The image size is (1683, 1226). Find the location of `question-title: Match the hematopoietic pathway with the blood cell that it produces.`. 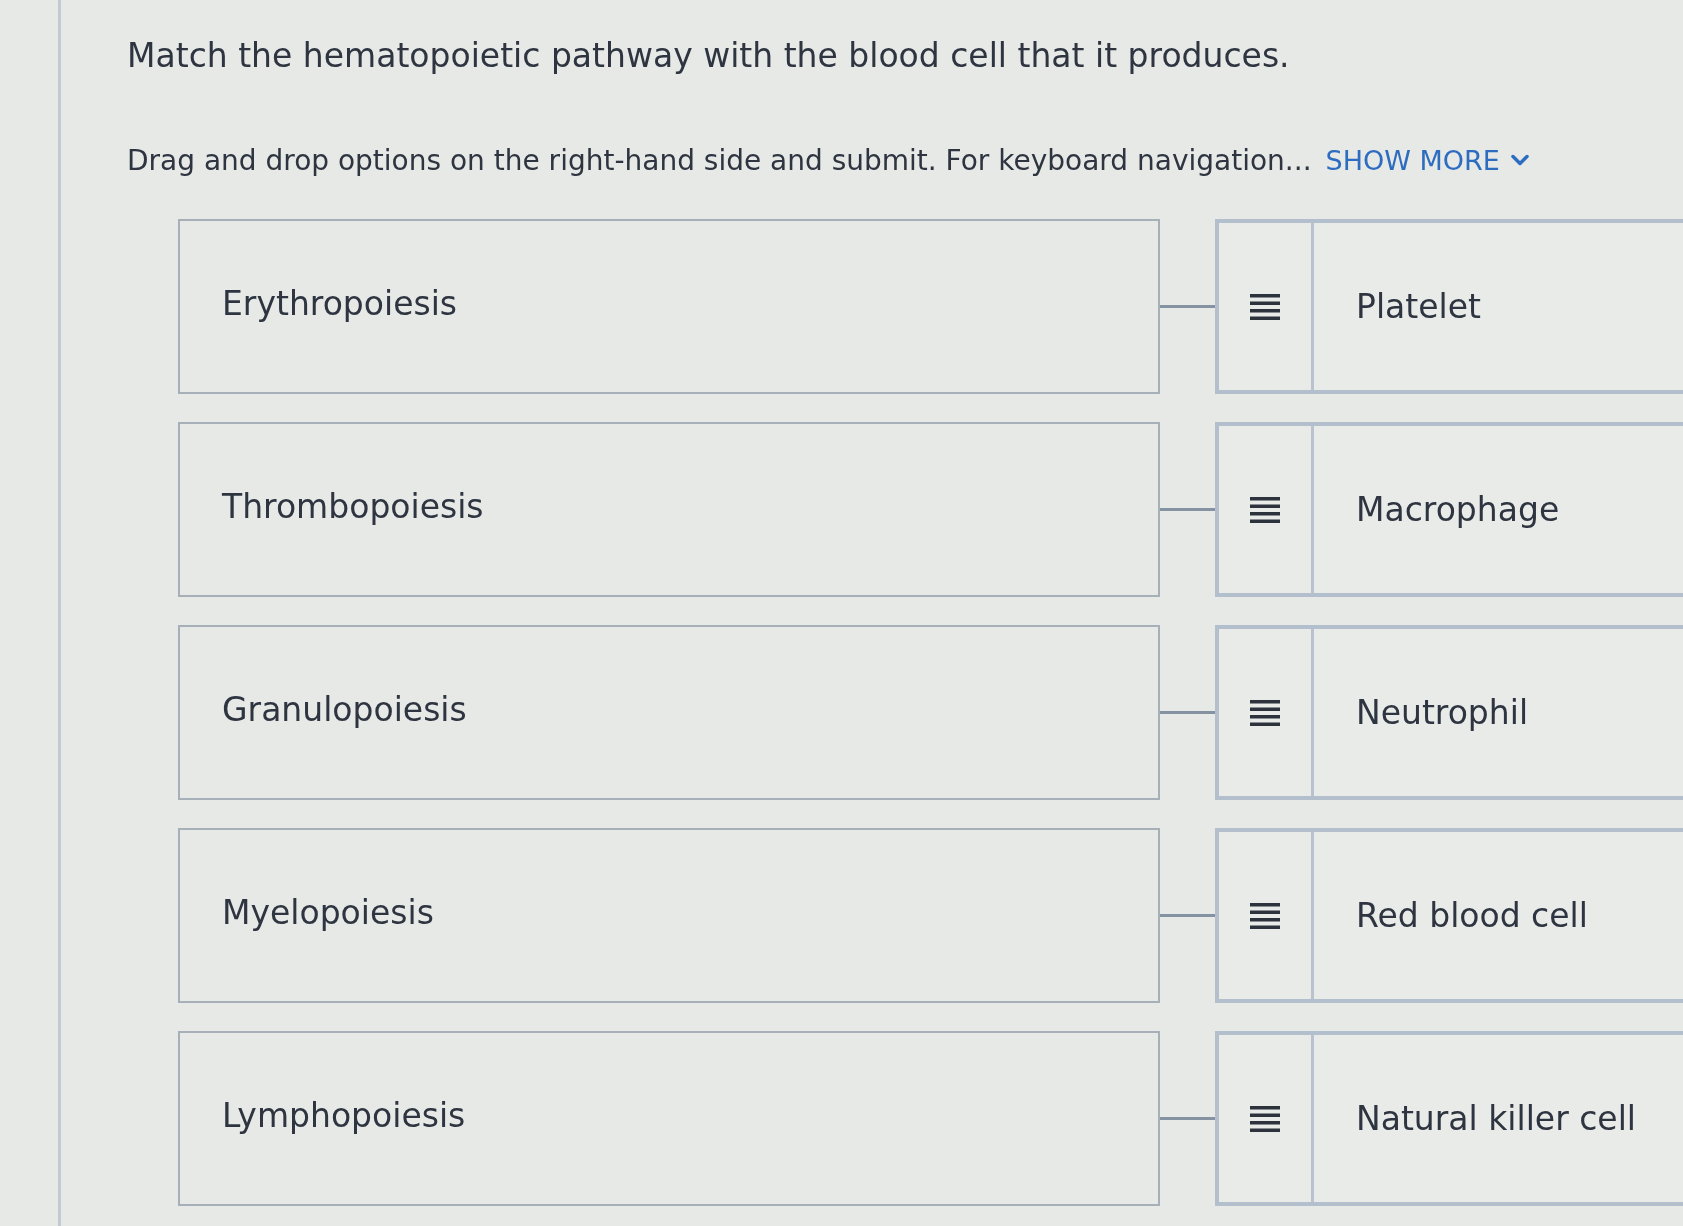

question-title: Match the hematopoietic pathway with the blood cell that it produces. is located at coordinates (709, 56).